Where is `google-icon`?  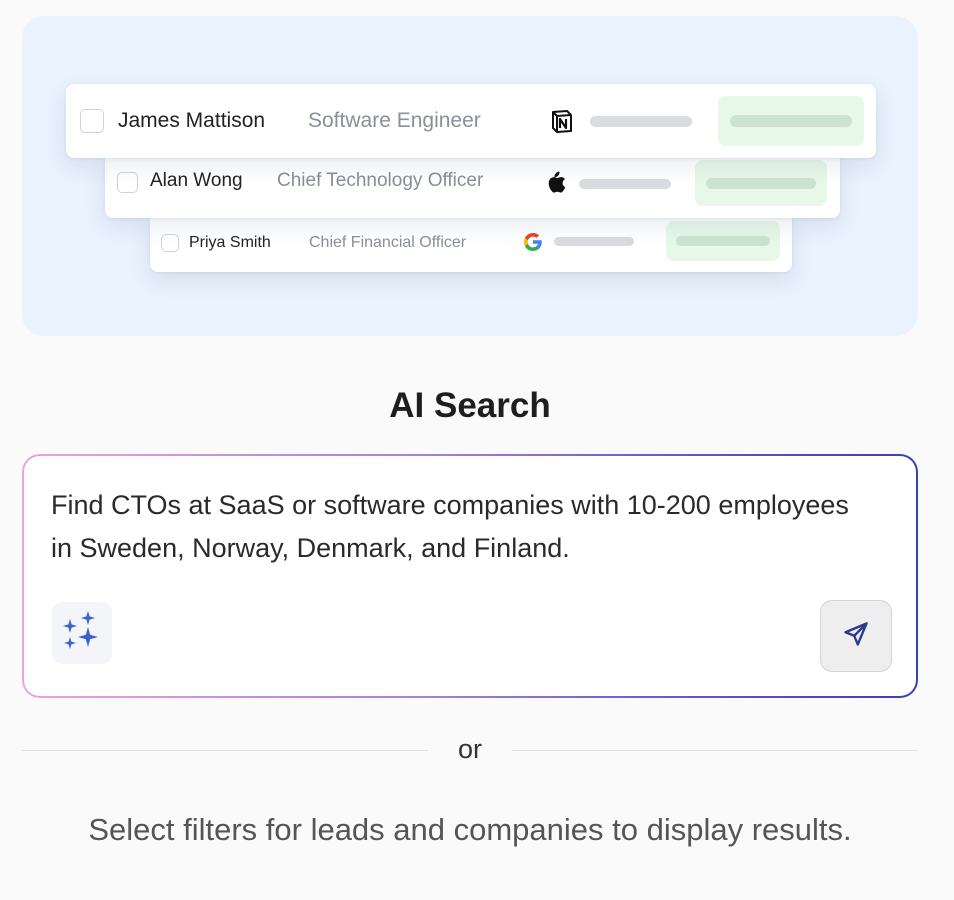 google-icon is located at coordinates (533, 242).